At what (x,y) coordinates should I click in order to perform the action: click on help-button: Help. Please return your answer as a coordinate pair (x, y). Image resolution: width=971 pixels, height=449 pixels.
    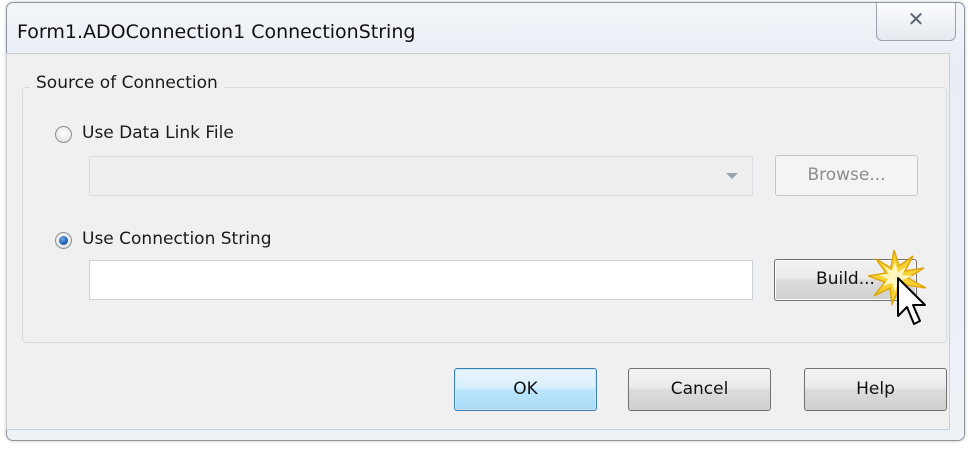
    Looking at the image, I should click on (875, 389).